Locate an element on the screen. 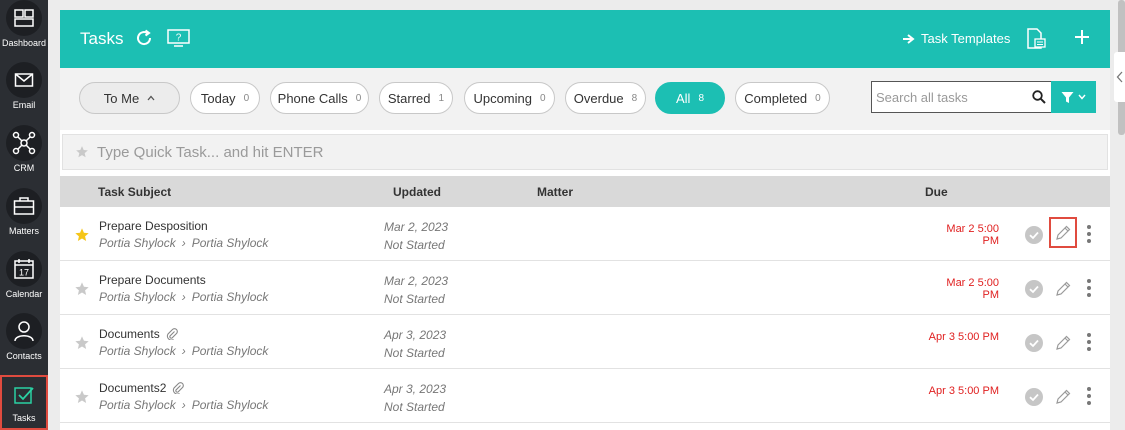  filter-chip-overdue: Overdue 8 is located at coordinates (605, 98).